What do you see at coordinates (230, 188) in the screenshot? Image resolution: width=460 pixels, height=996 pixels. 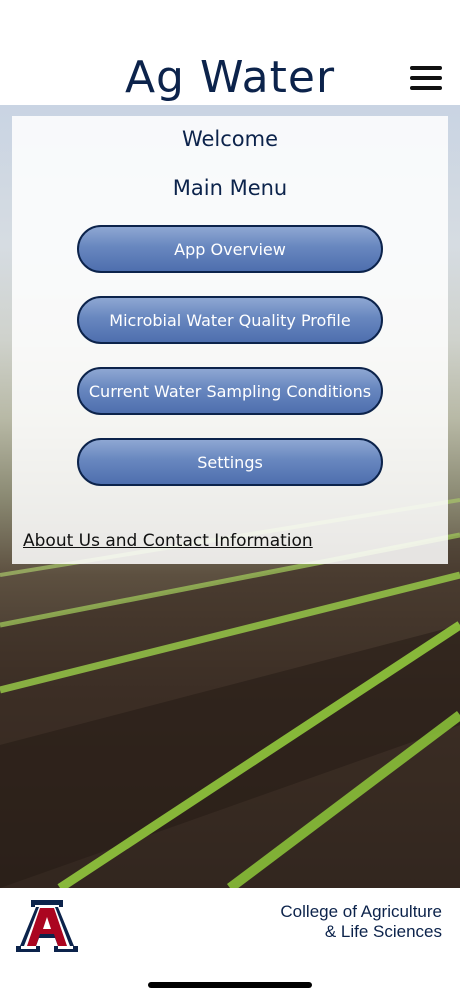 I see `main-menu-heading: Main Menu` at bounding box center [230, 188].